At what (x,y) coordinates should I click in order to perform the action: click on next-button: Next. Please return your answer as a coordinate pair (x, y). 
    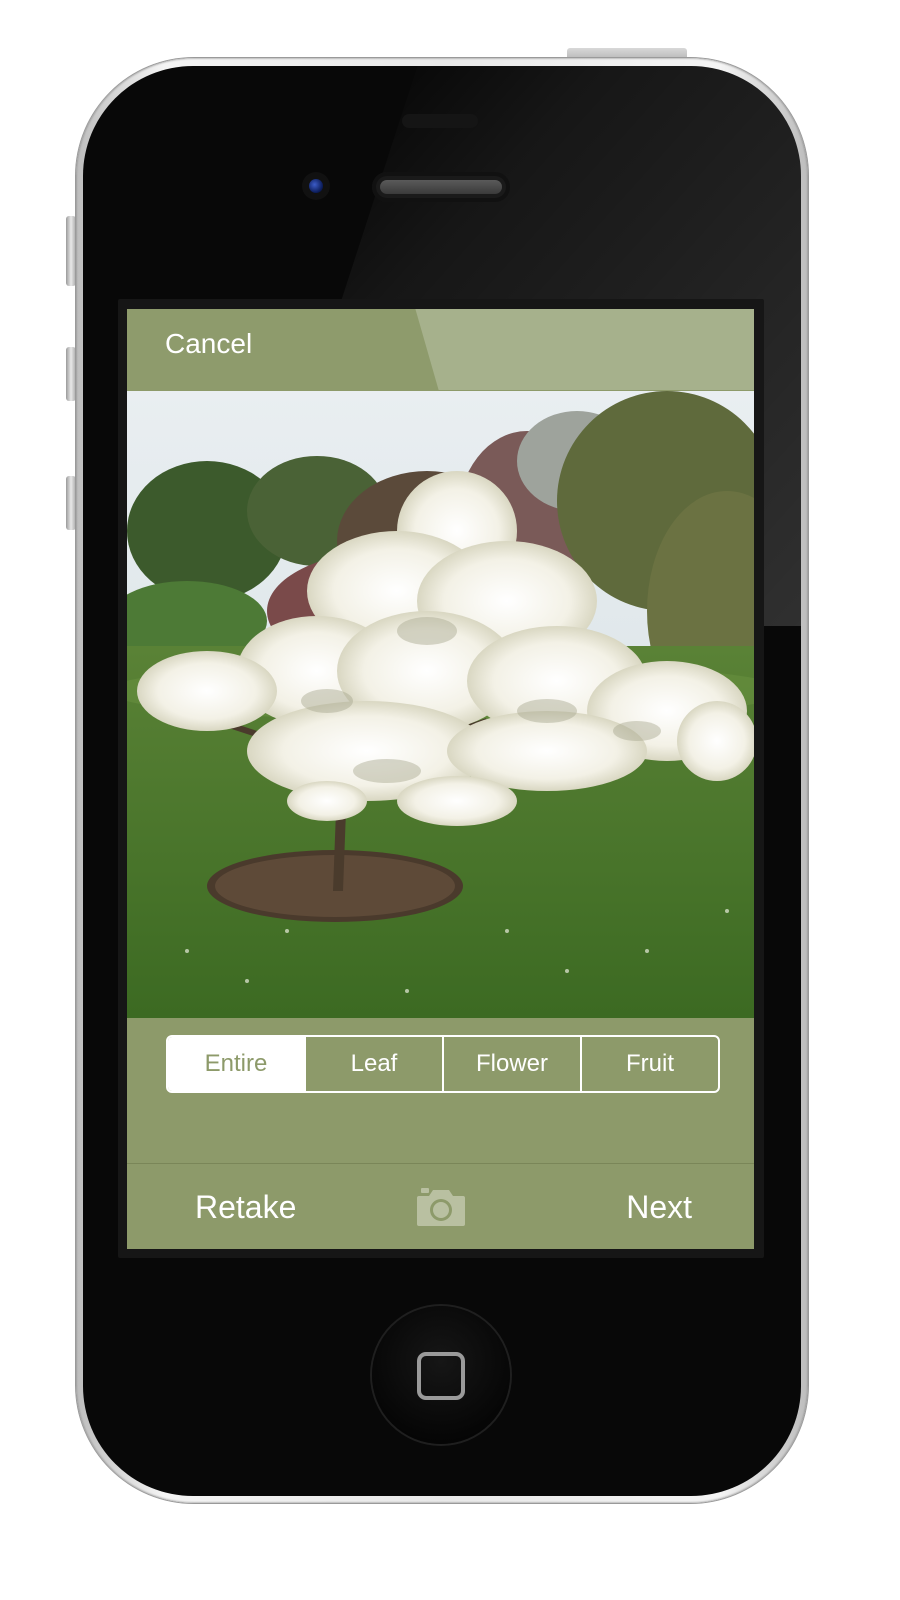
    Looking at the image, I should click on (659, 1207).